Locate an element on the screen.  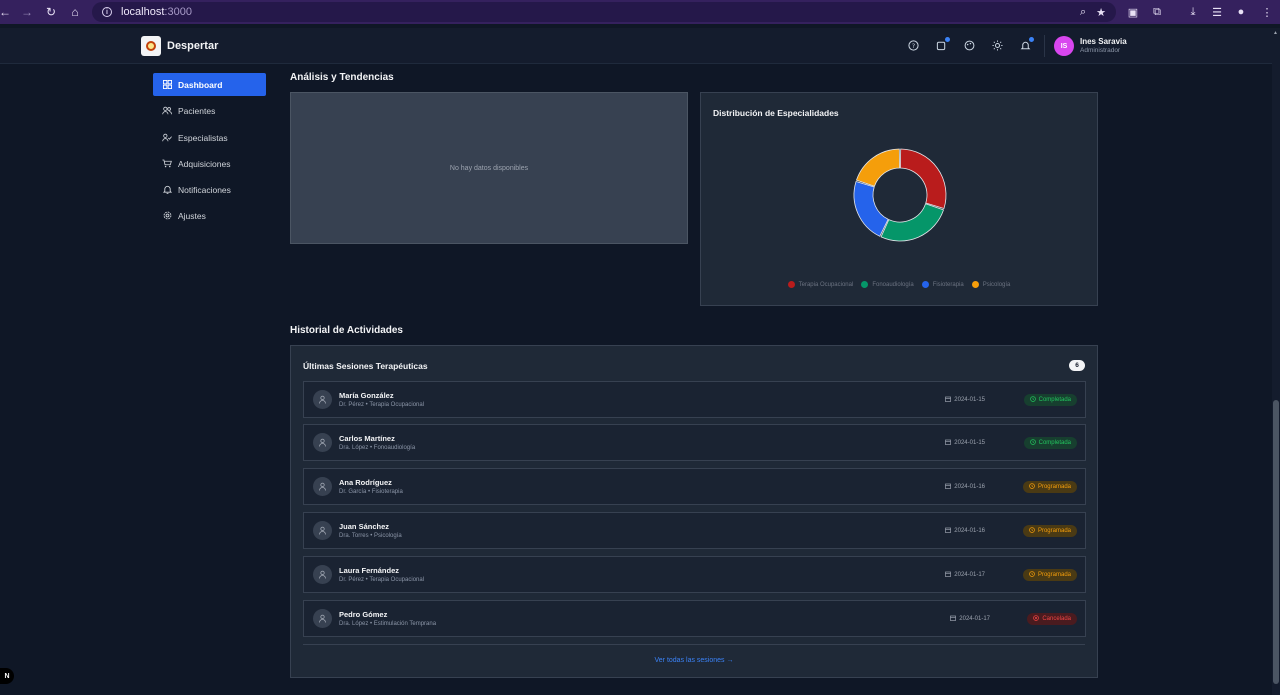
help-icon: ? is located at coordinates (913, 45).